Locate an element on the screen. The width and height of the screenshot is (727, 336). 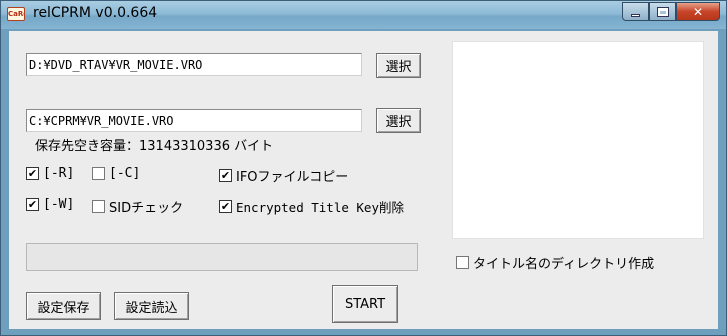
app-logo-icon: CaRel is located at coordinates (16, 14).